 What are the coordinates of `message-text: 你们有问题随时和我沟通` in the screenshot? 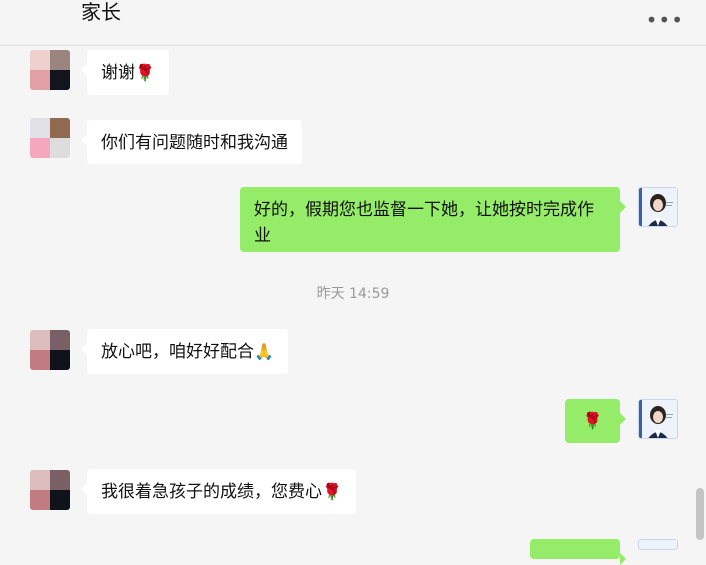 It's located at (194, 143).